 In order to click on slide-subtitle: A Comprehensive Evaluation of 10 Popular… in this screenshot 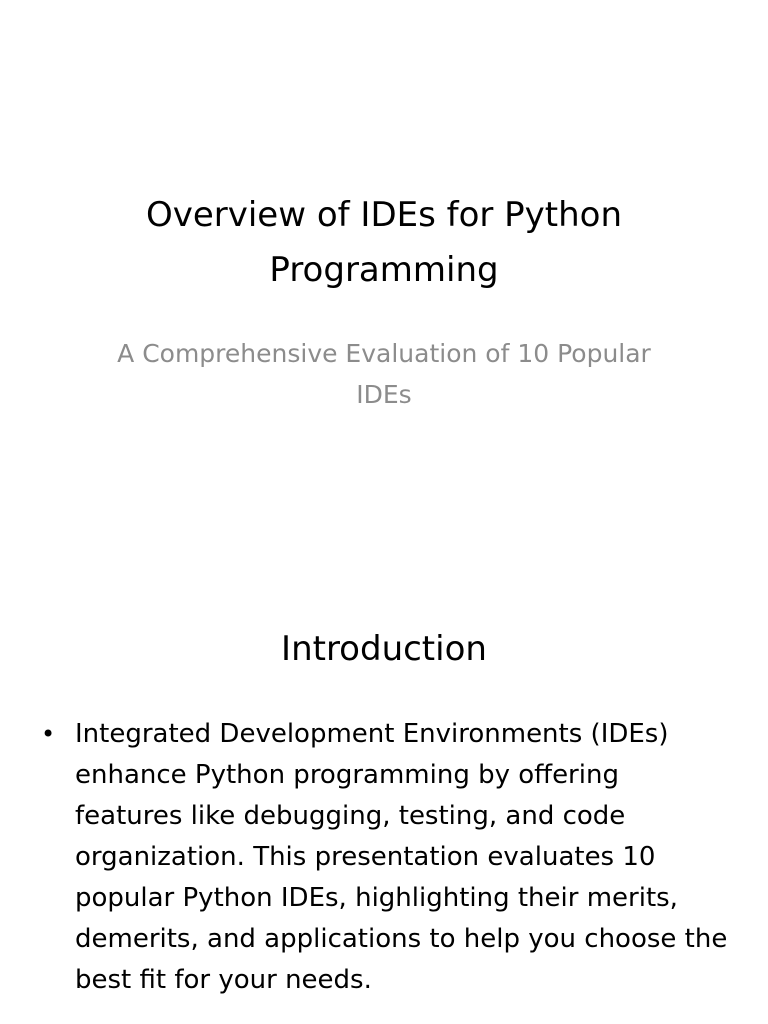, I will do `click(384, 374)`.